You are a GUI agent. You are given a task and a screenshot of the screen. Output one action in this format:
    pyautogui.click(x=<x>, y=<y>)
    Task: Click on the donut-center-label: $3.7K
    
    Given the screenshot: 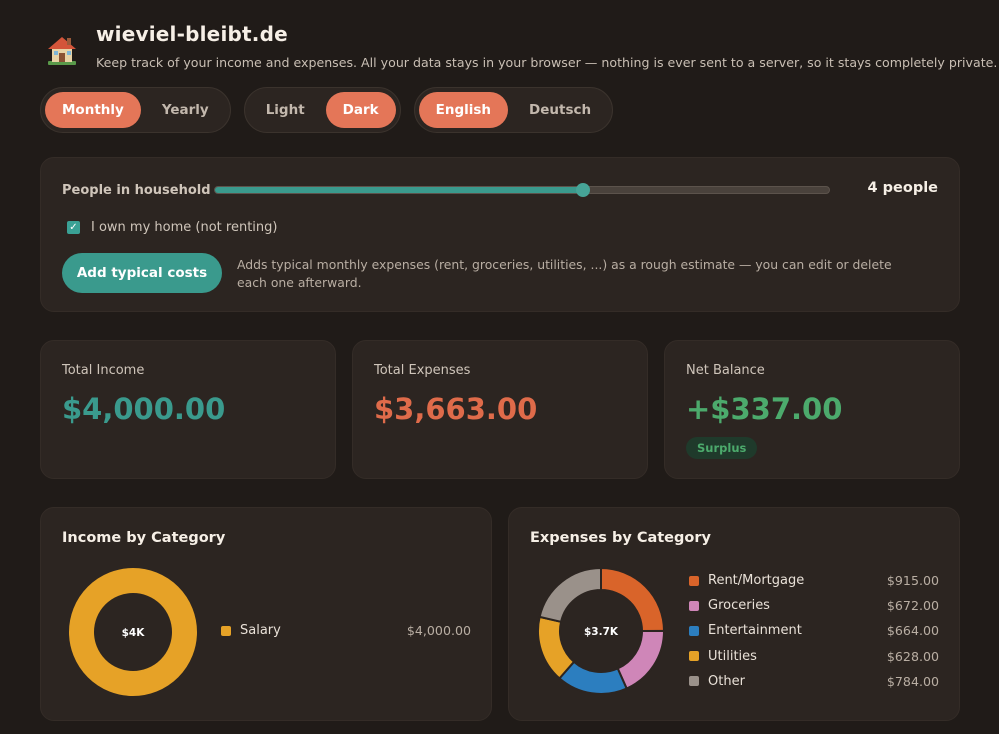 What is the action you would take?
    pyautogui.click(x=601, y=632)
    